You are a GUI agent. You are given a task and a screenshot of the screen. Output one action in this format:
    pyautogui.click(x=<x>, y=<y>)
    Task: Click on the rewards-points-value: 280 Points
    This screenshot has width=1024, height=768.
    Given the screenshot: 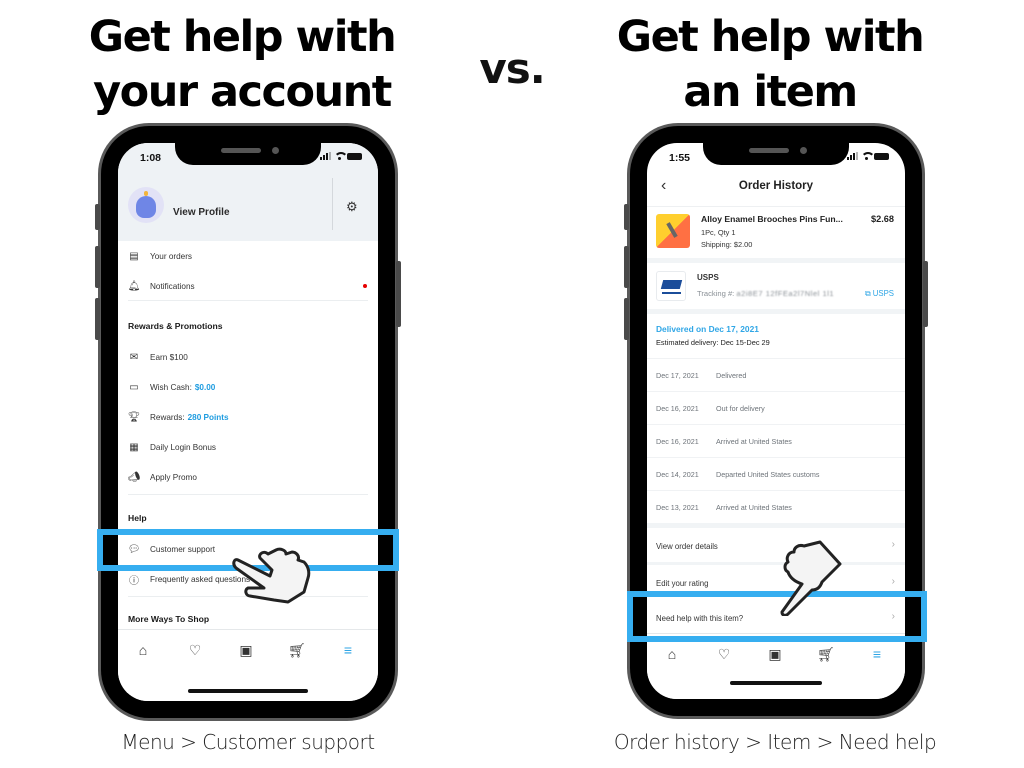 What is the action you would take?
    pyautogui.click(x=208, y=417)
    